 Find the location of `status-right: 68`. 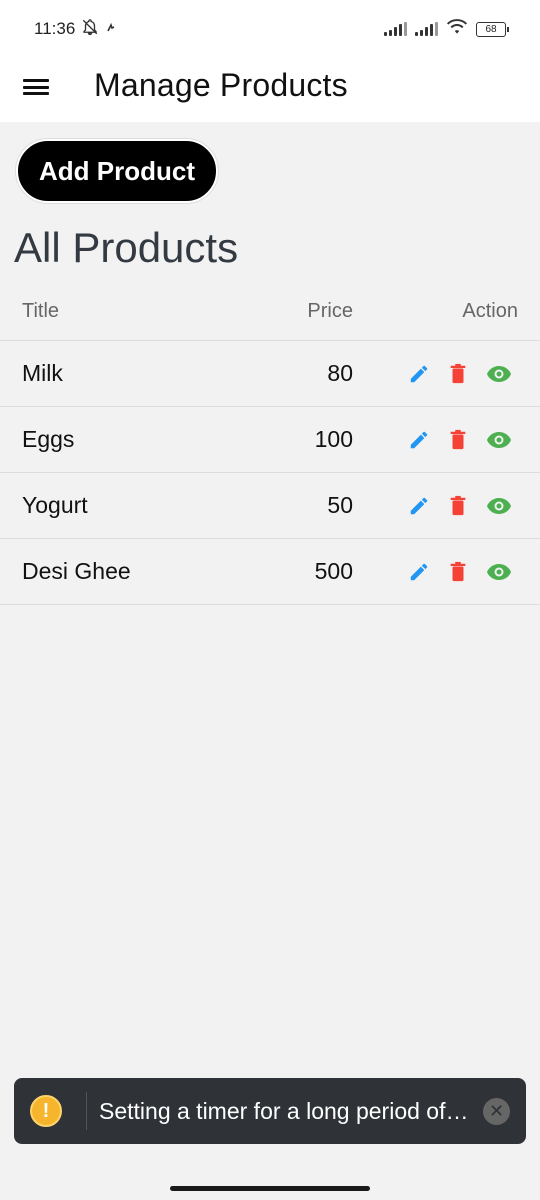

status-right: 68 is located at coordinates (446, 29).